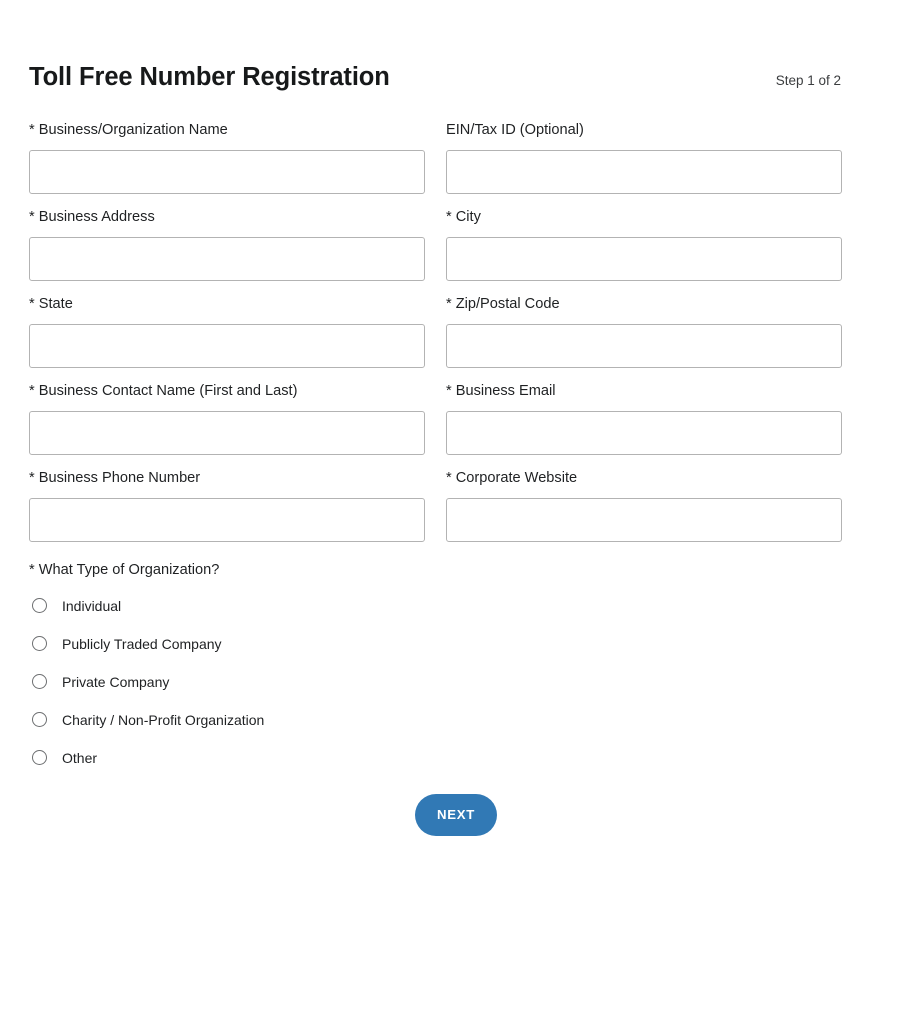 This screenshot has height=1021, width=914. Describe the element at coordinates (503, 303) in the screenshot. I see `zip-postal-code-label: * Zip/Postal Code` at that location.